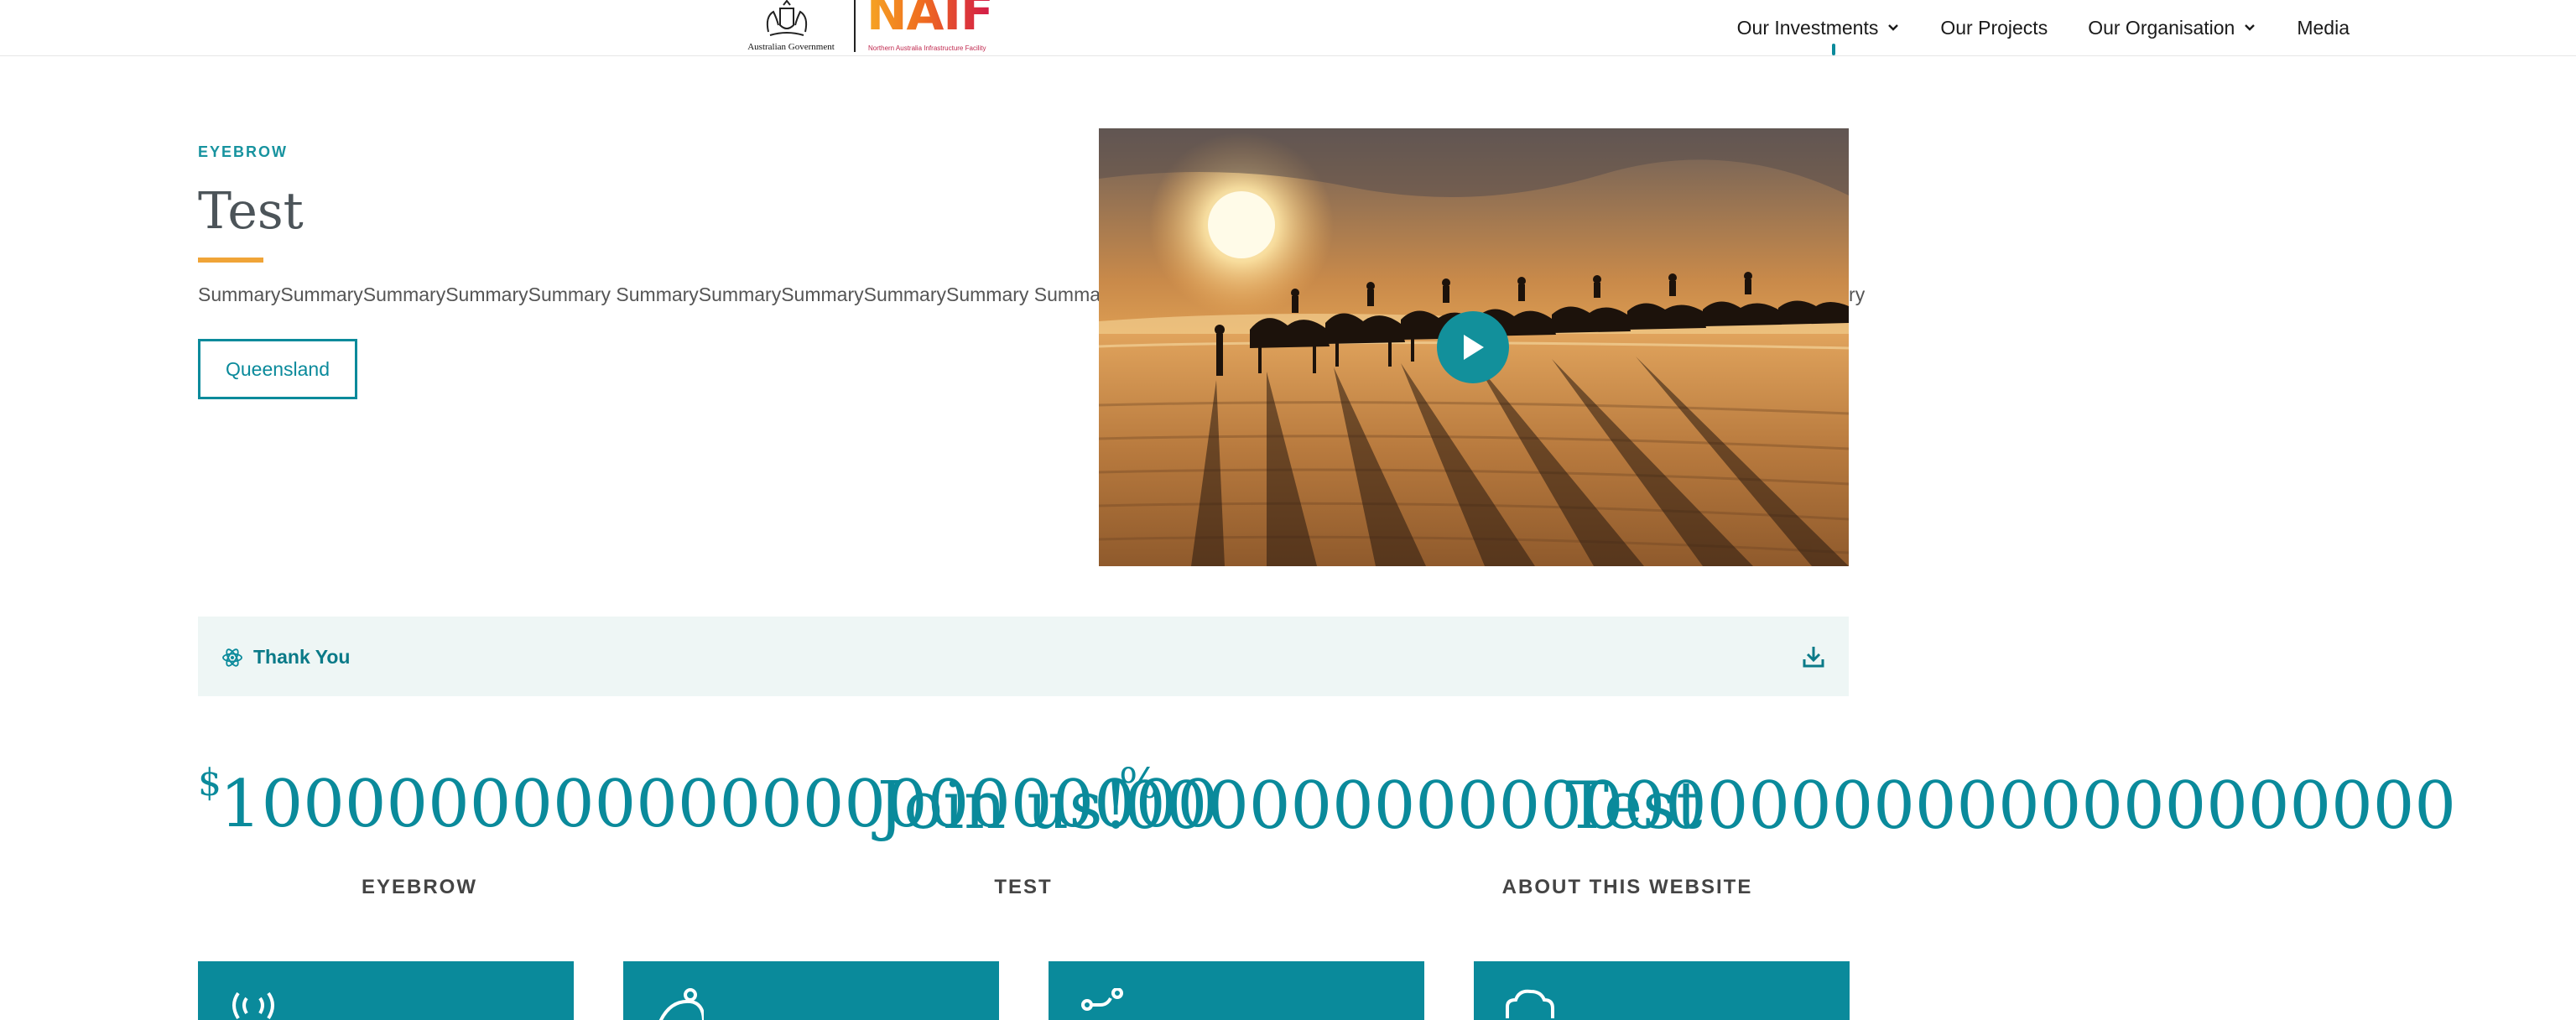 This screenshot has height=1020, width=2576. Describe the element at coordinates (243, 151) in the screenshot. I see `hero-eyebrow: EYEBROW` at that location.